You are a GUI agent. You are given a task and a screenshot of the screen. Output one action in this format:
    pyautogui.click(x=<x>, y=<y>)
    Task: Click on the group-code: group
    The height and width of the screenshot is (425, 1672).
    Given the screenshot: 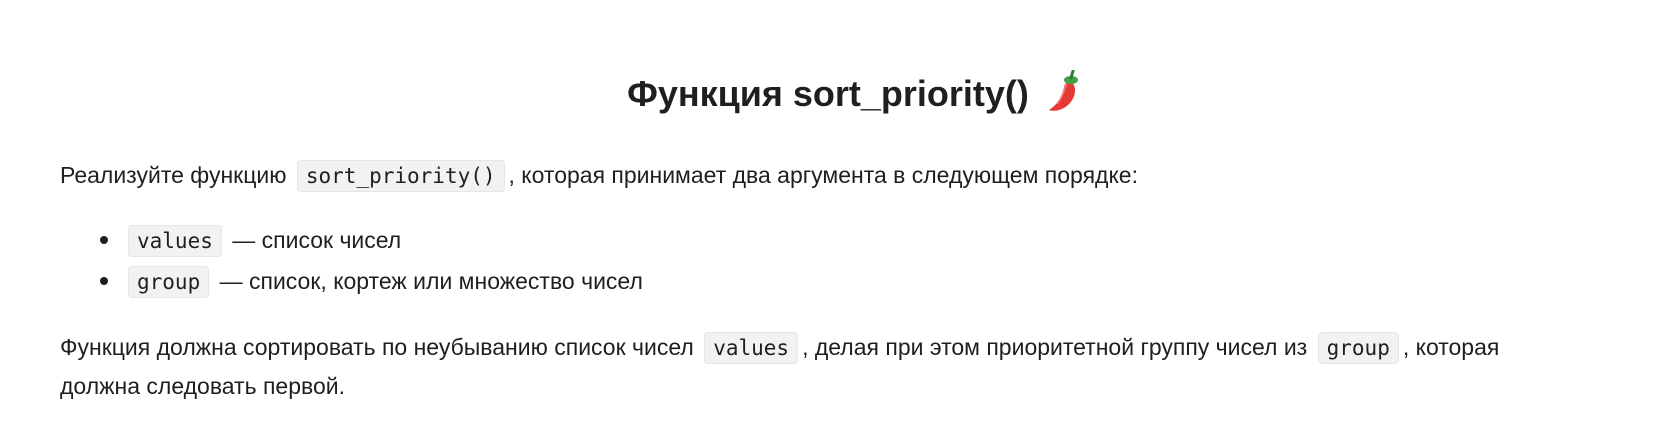 What is the action you would take?
    pyautogui.click(x=1358, y=348)
    